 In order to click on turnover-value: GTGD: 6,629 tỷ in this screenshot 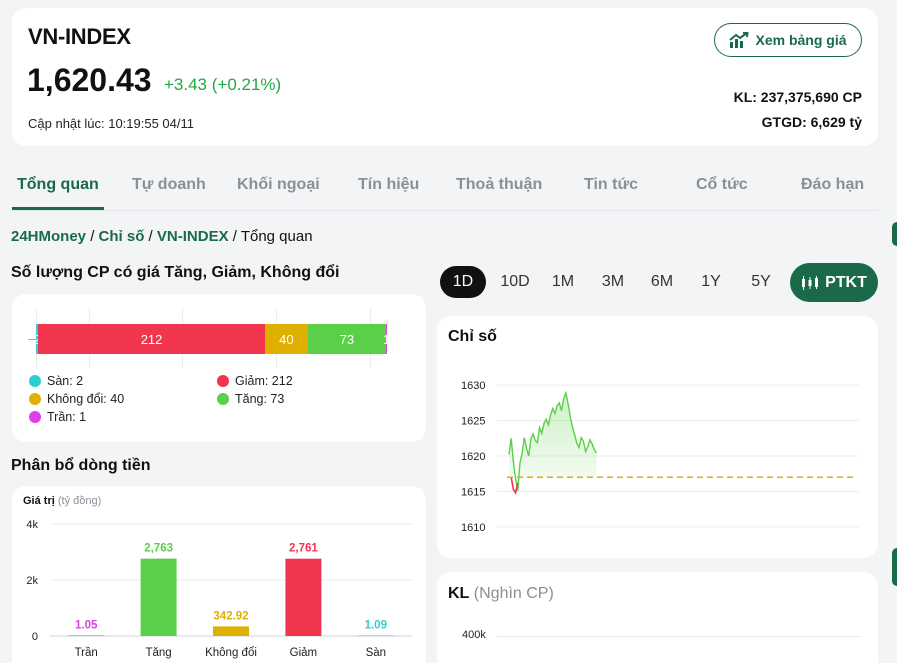, I will do `click(811, 122)`.